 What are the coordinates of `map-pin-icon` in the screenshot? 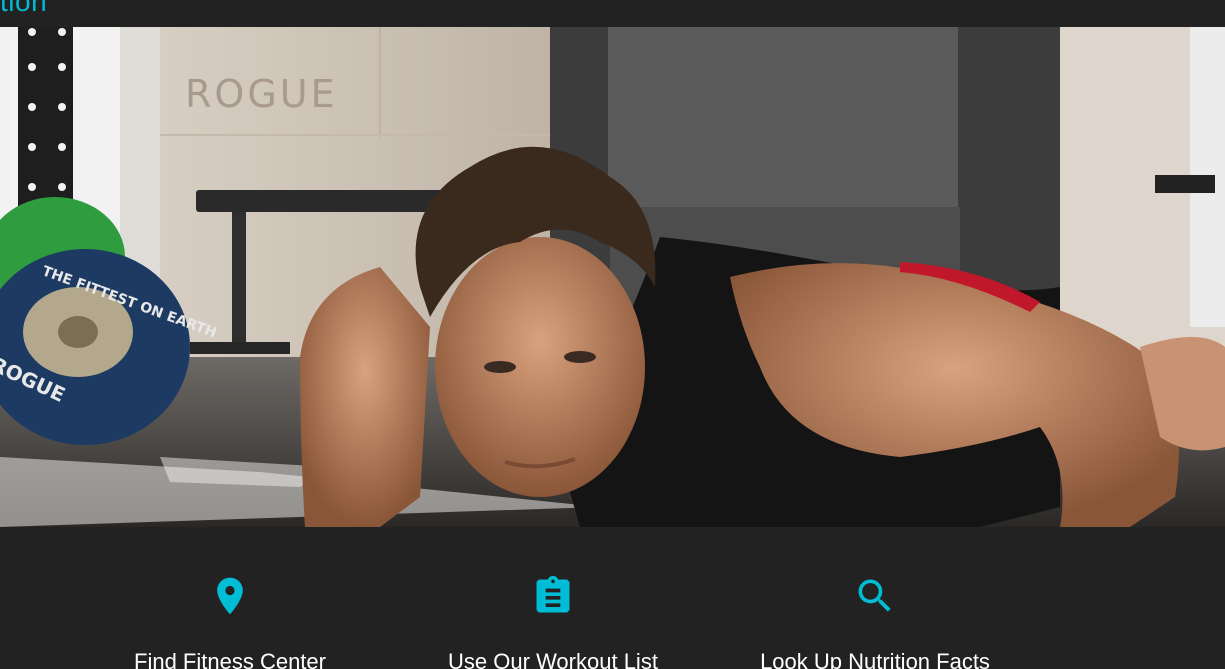 It's located at (230, 596).